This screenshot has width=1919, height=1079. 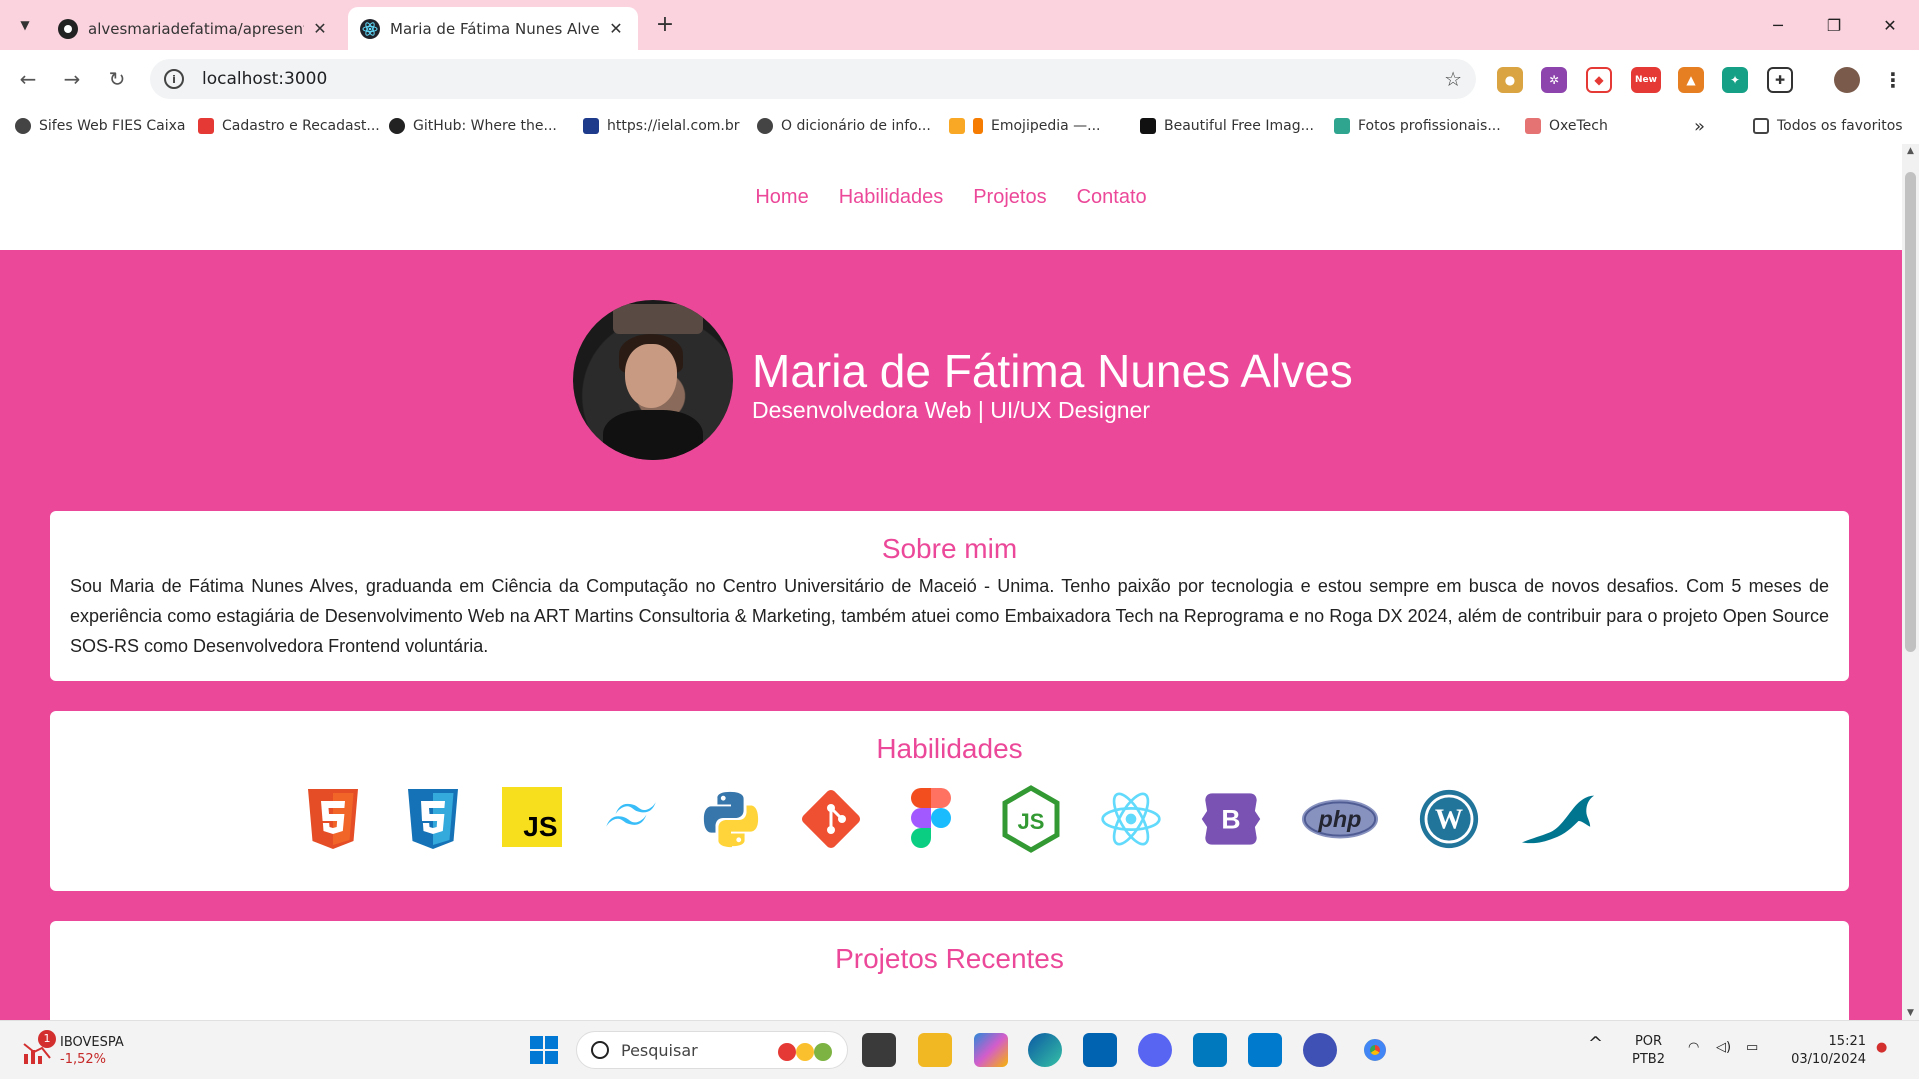 What do you see at coordinates (1648, 1051) in the screenshot?
I see `language-indicator: POR PTB2` at bounding box center [1648, 1051].